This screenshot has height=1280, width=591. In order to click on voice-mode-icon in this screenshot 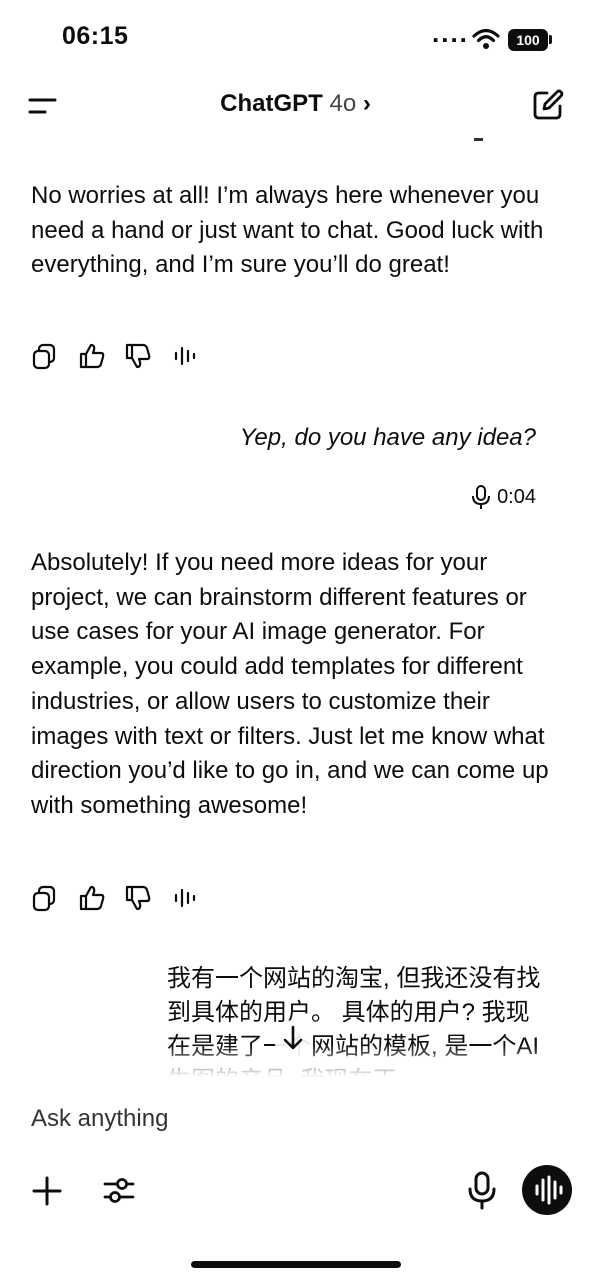, I will do `click(549, 1190)`.